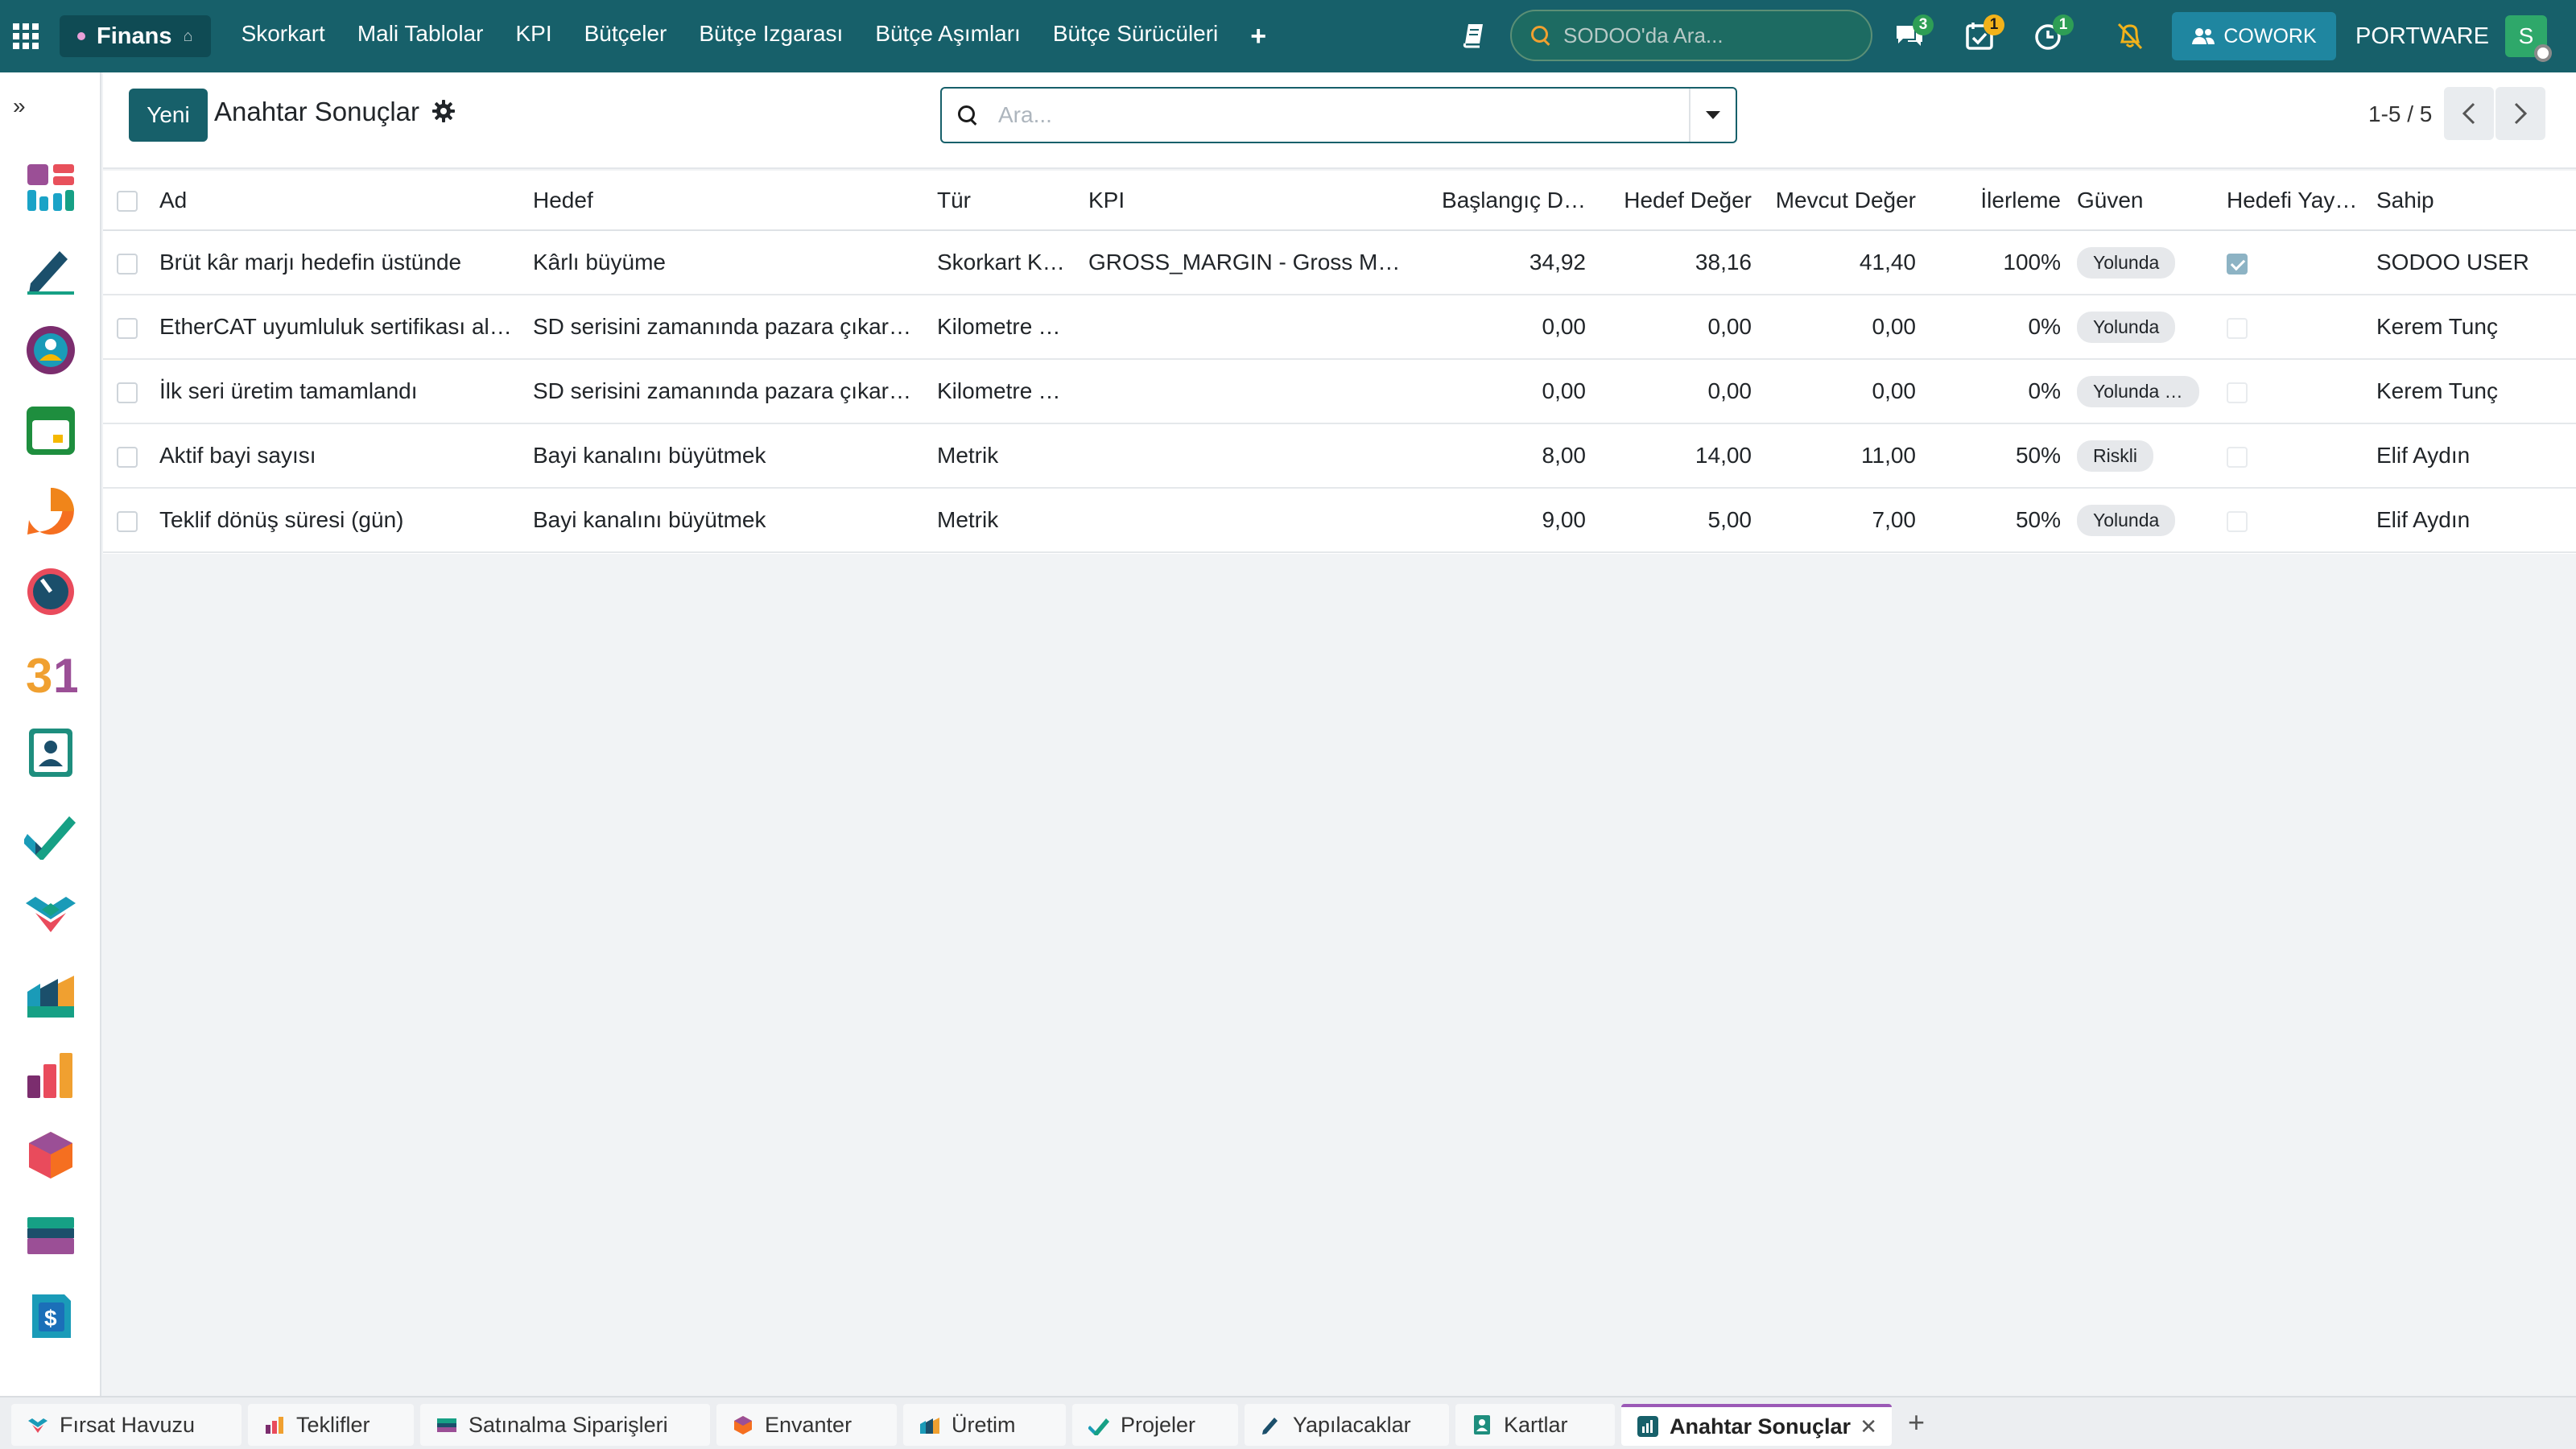 Image resolution: width=2576 pixels, height=1449 pixels. I want to click on chat-app-icon, so click(50, 511).